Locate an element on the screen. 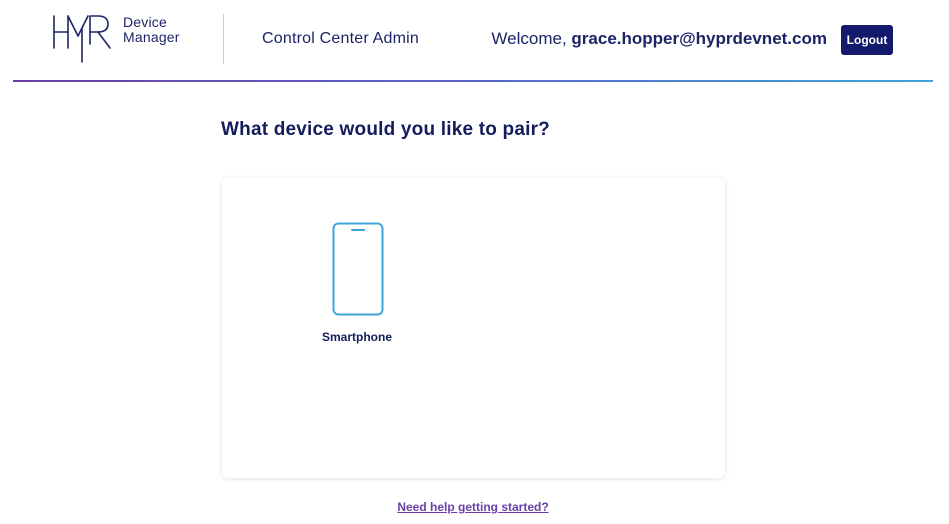 This screenshot has width=949, height=524. logout-button: Logout is located at coordinates (867, 40).